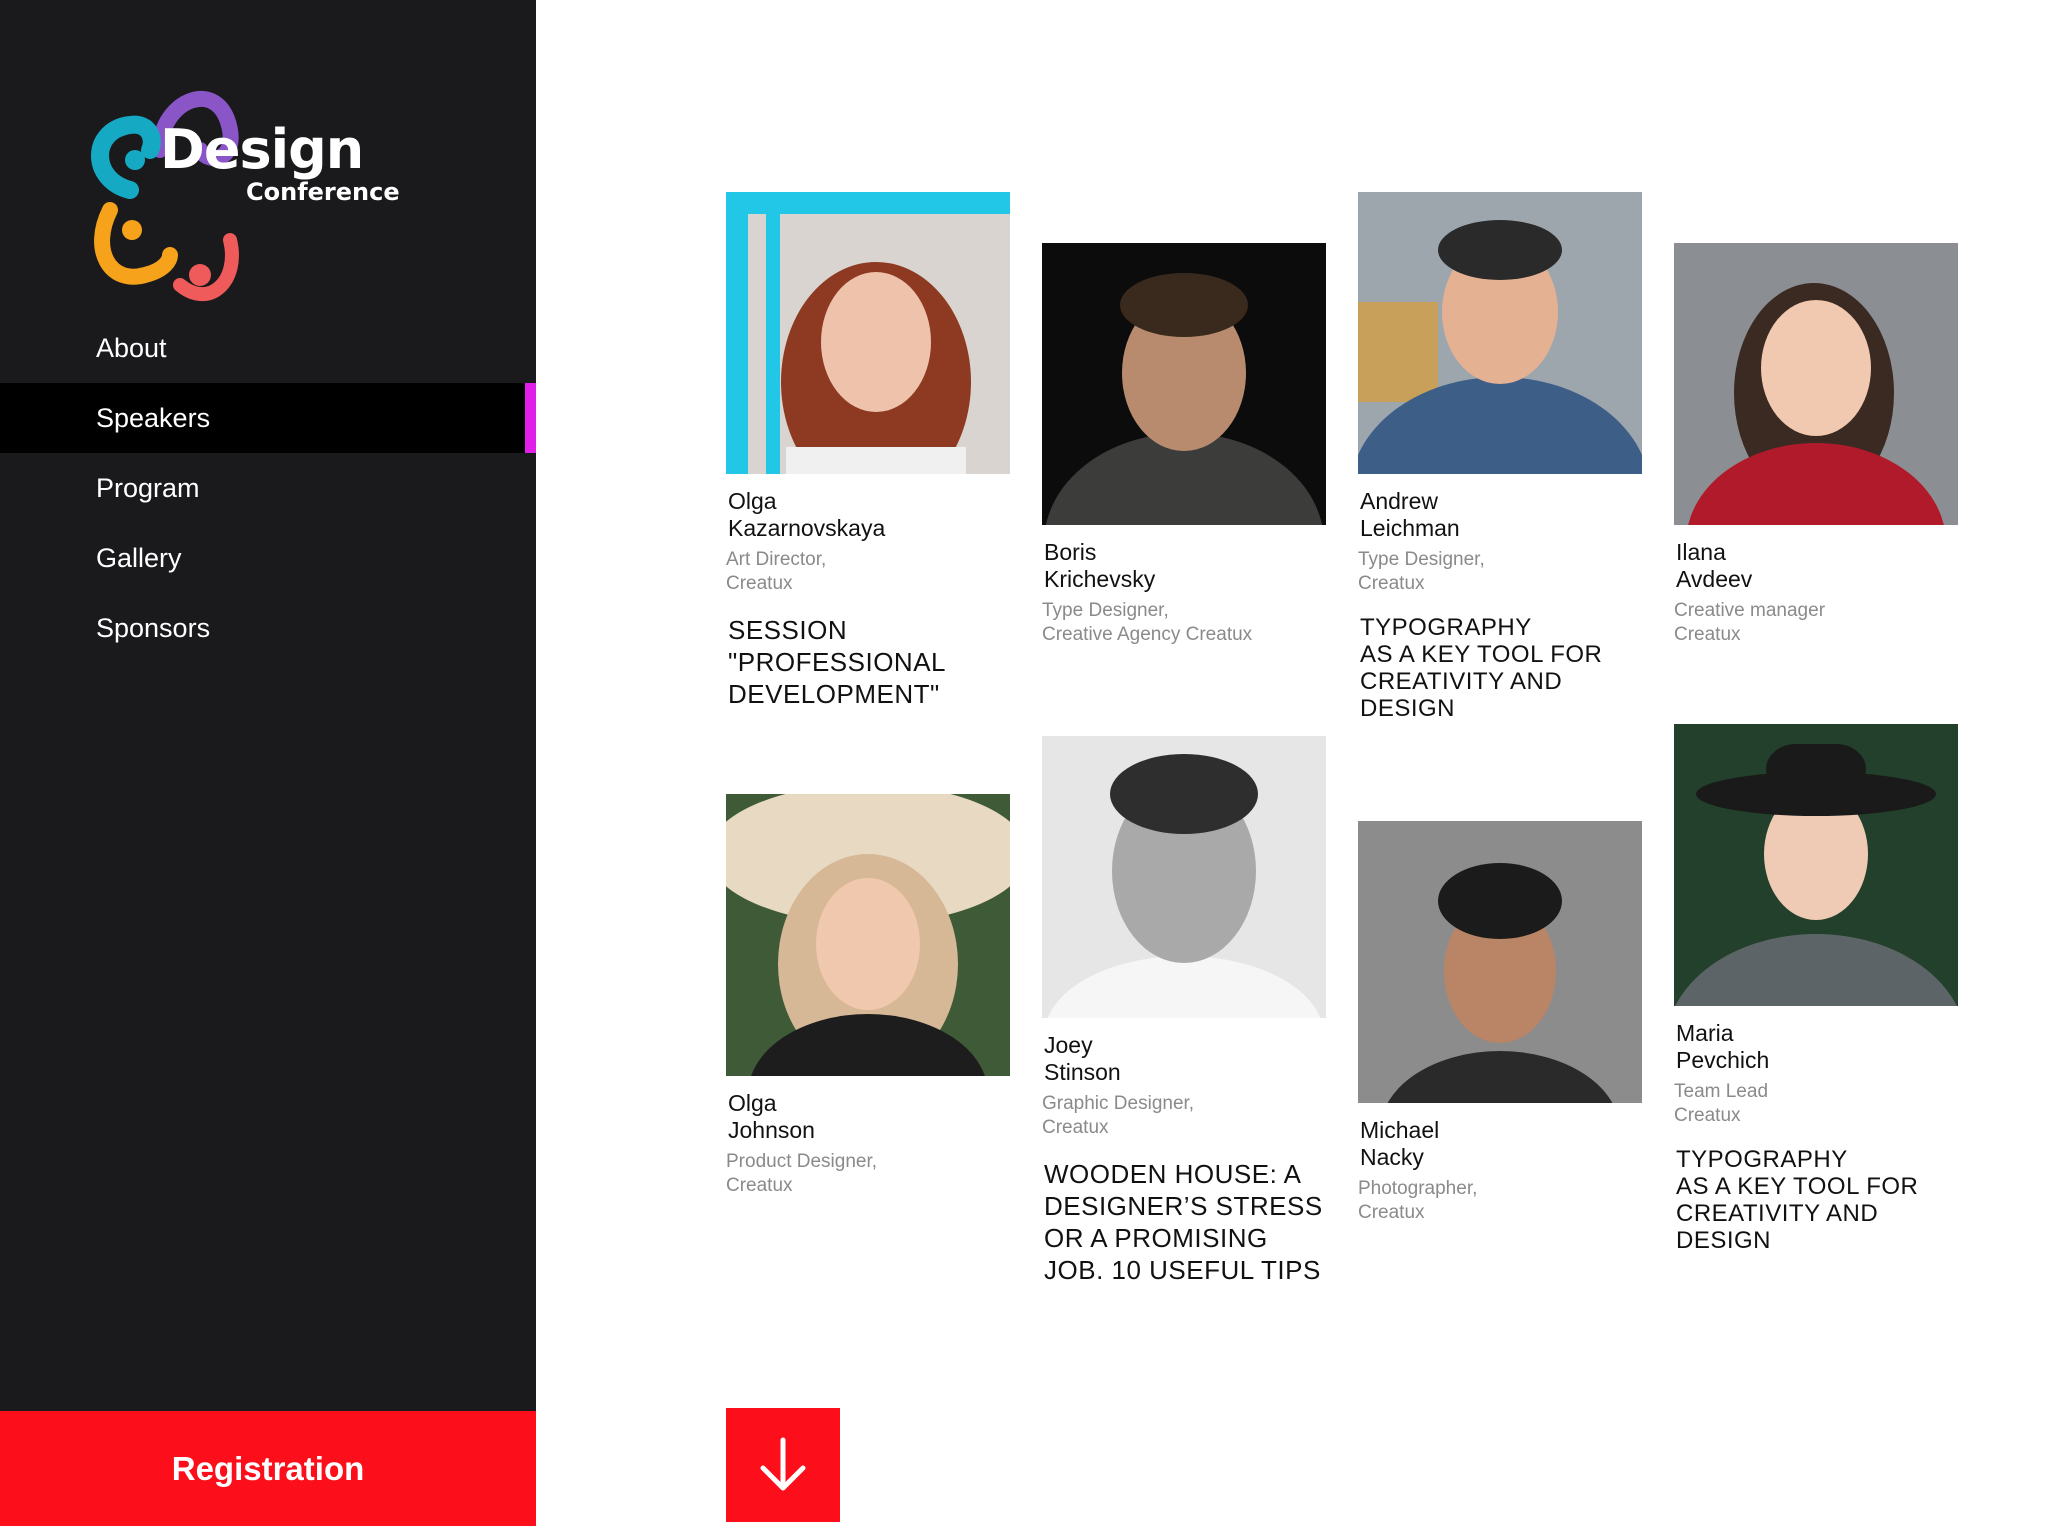  I want to click on logo-subtitle: Conference, so click(323, 192).